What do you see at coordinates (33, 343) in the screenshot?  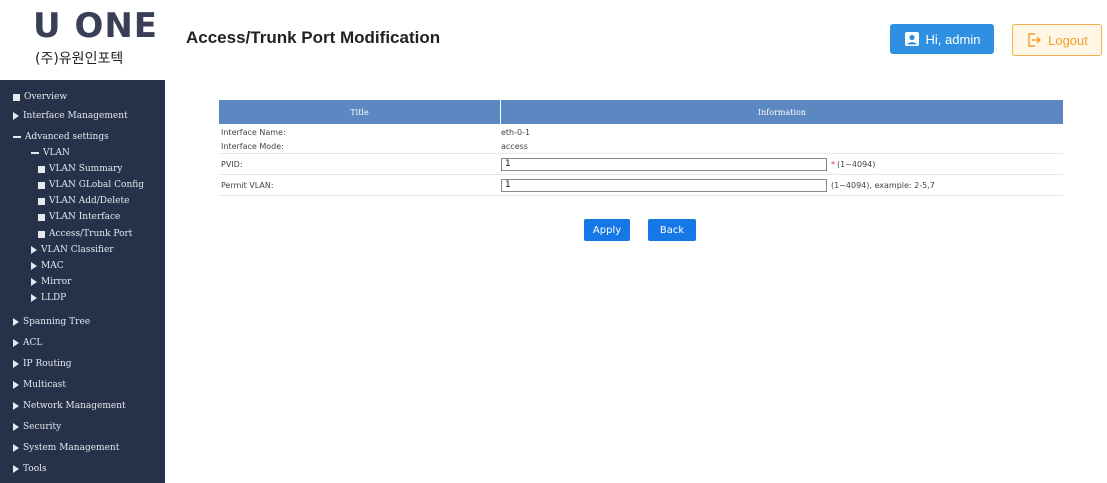 I see `sidebar-item-label: ACL` at bounding box center [33, 343].